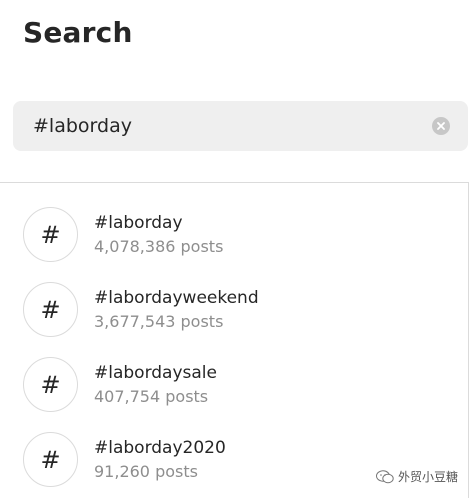 The image size is (469, 498). Describe the element at coordinates (155, 372) in the screenshot. I see `hashtag-name: #labordaysale` at that location.